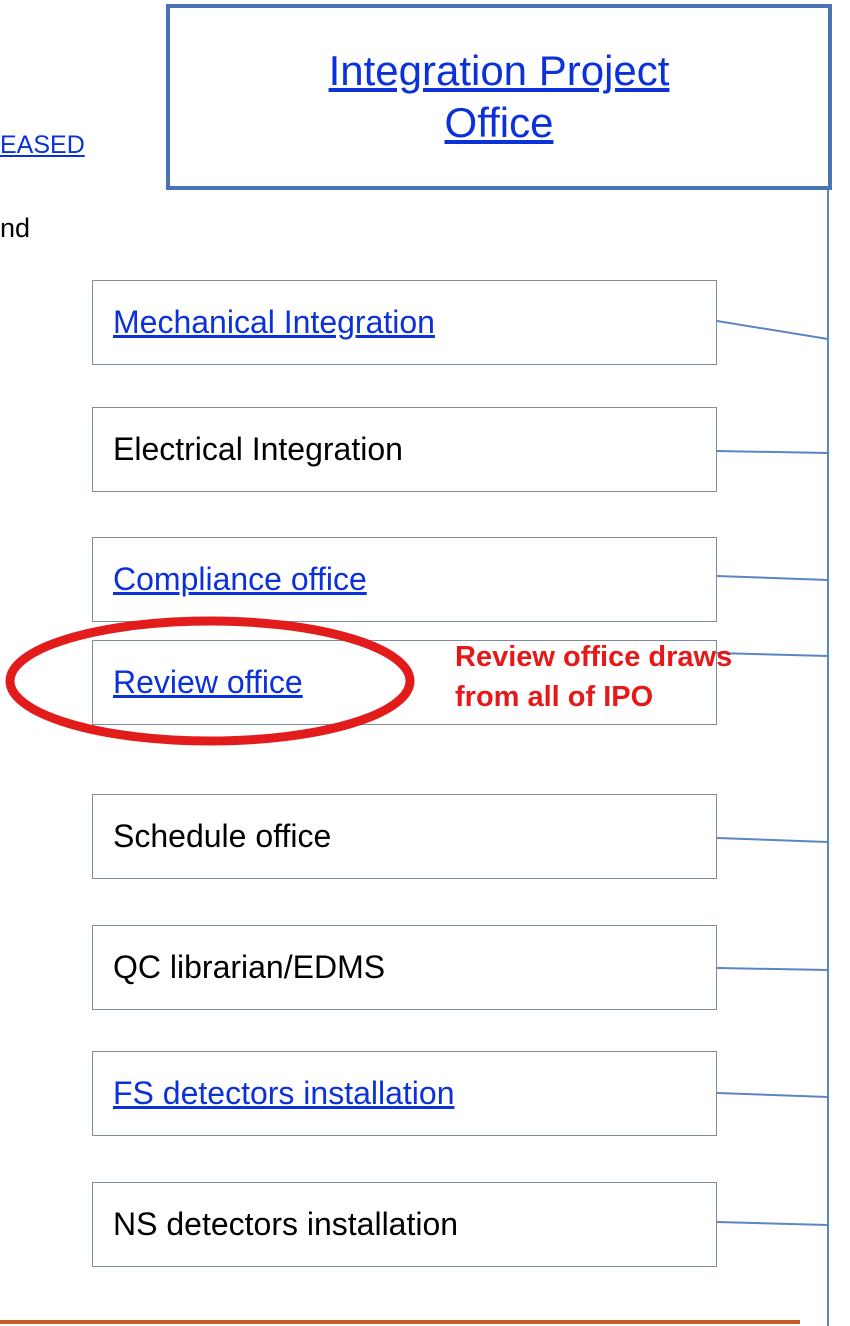  Describe the element at coordinates (594, 677) in the screenshot. I see `review-office-annotation: Review office draws from all of IPO` at that location.